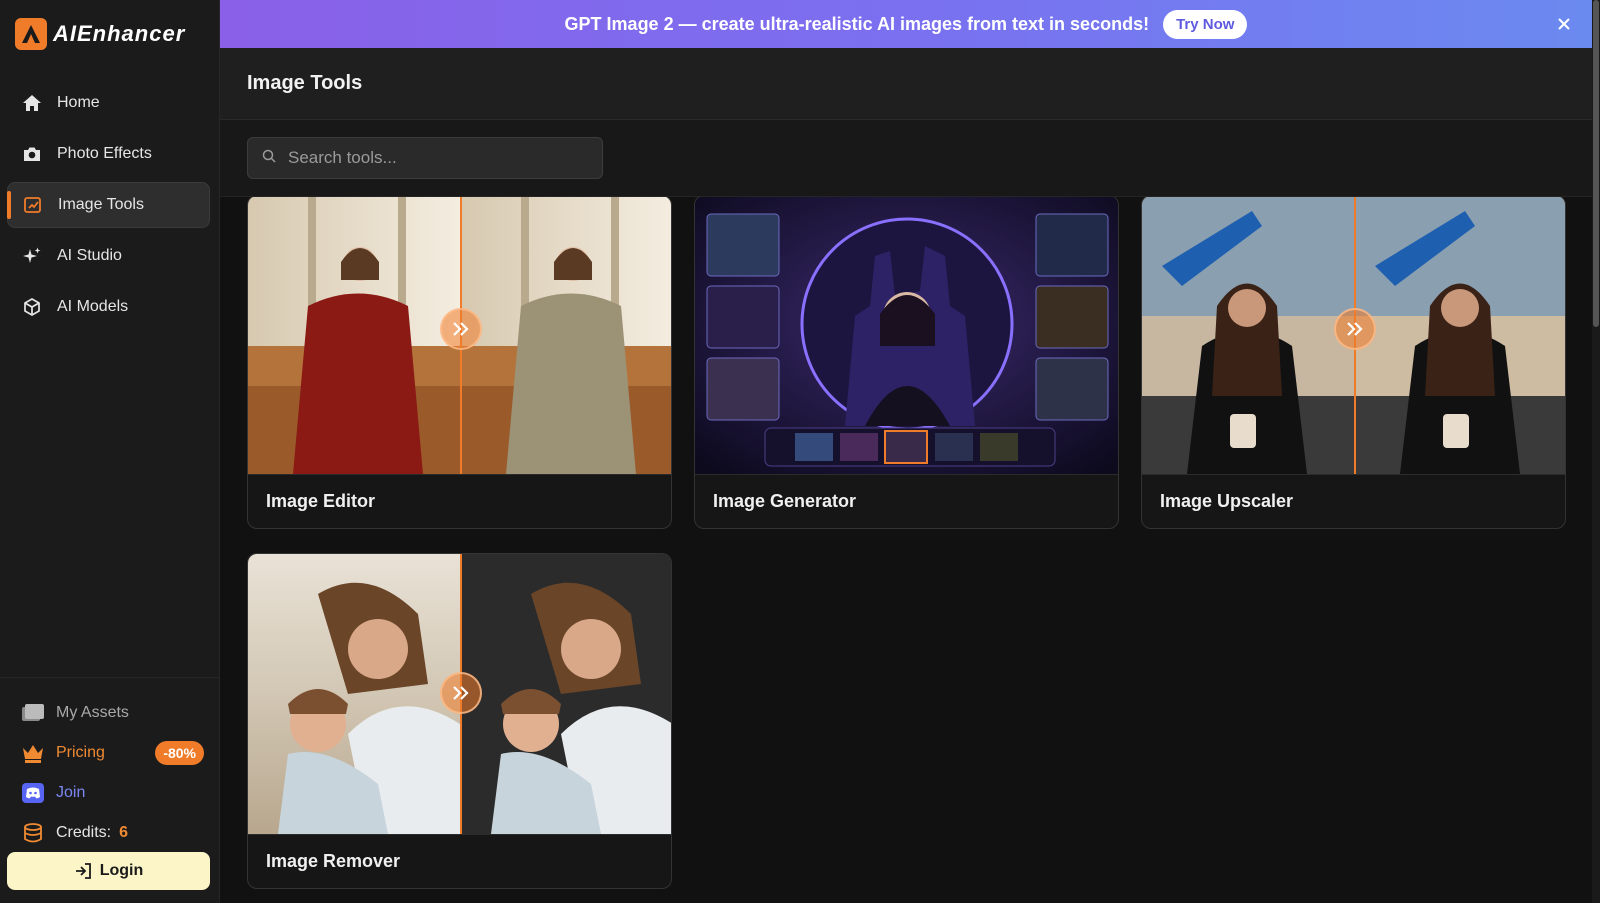 This screenshot has width=1600, height=903. I want to click on join-label: Join, so click(71, 792).